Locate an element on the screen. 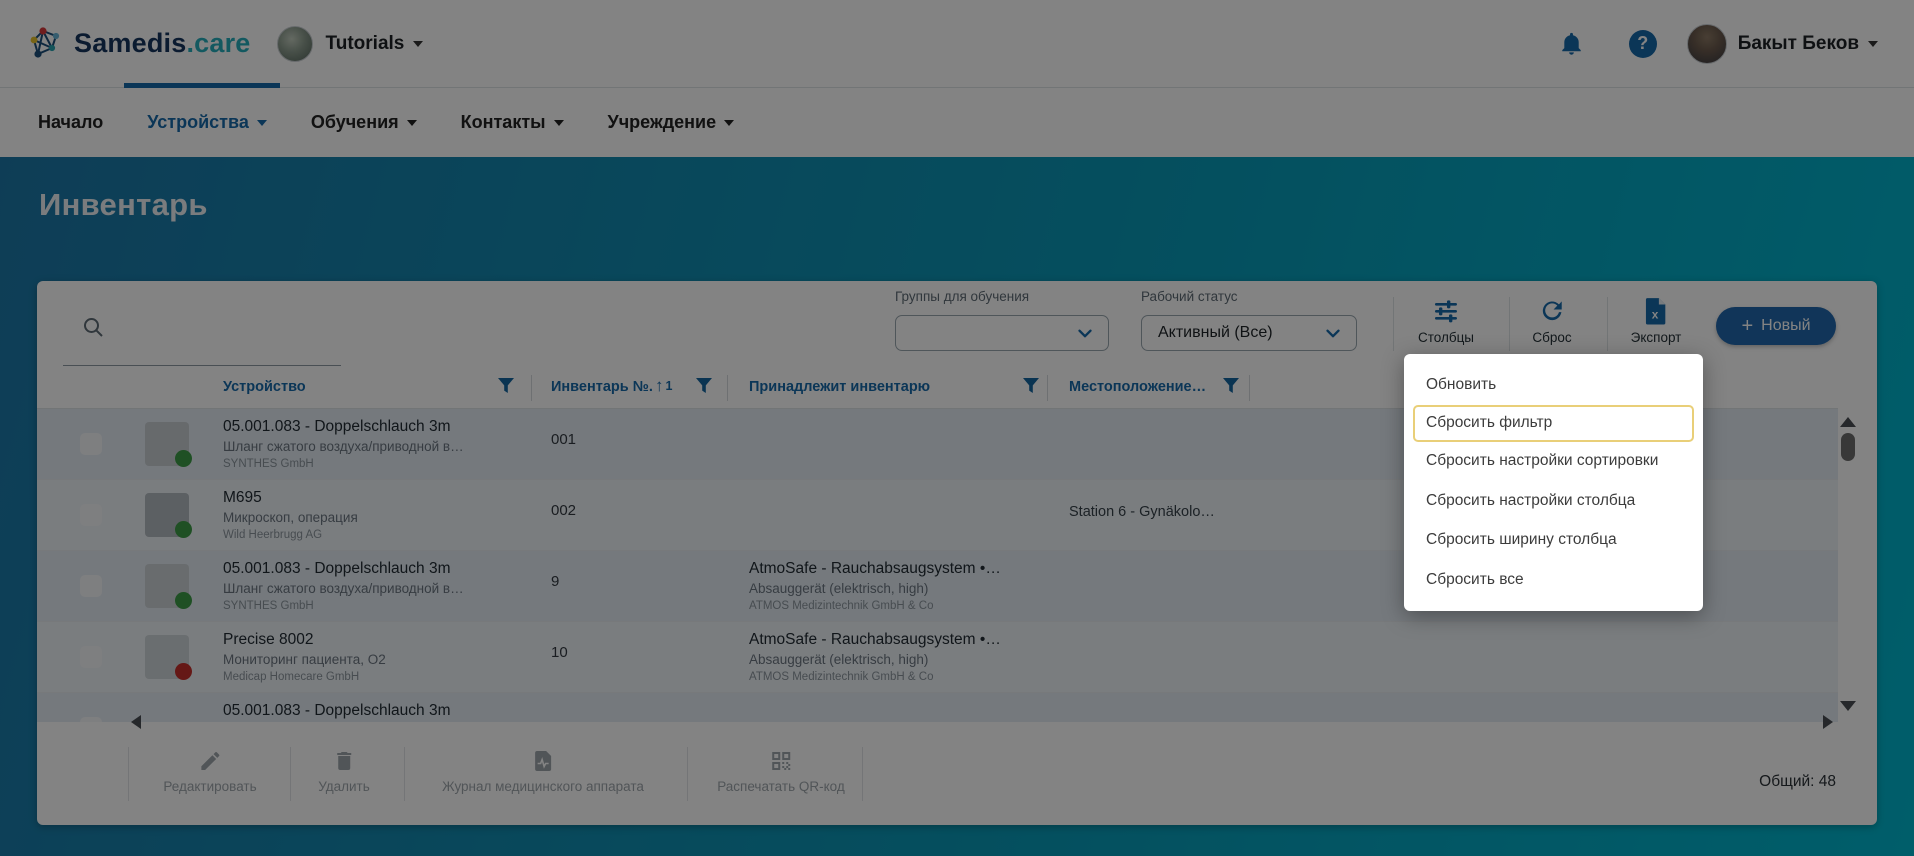 The height and width of the screenshot is (856, 1914). menu-item-reset-column-width: Сбросить ширину столбца is located at coordinates (1553, 541).